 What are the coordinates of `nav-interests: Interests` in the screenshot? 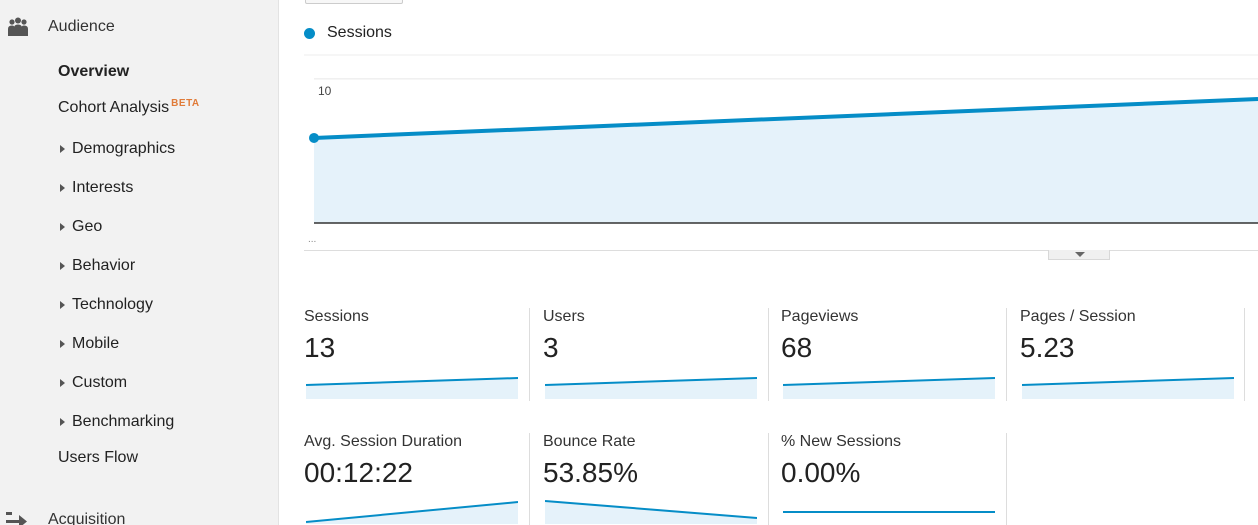 It's located at (95, 188).